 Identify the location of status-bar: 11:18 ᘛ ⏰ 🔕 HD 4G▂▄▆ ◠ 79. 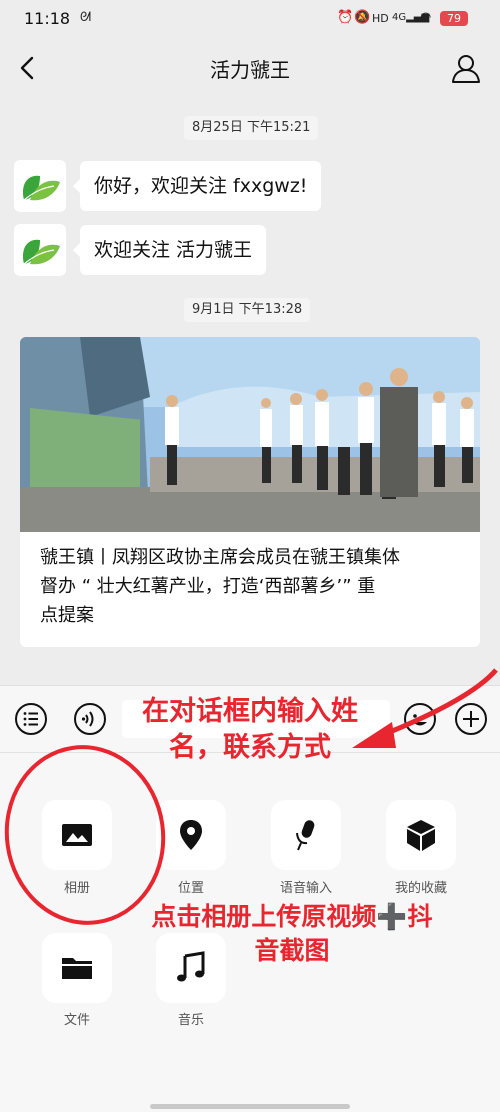
(250, 18).